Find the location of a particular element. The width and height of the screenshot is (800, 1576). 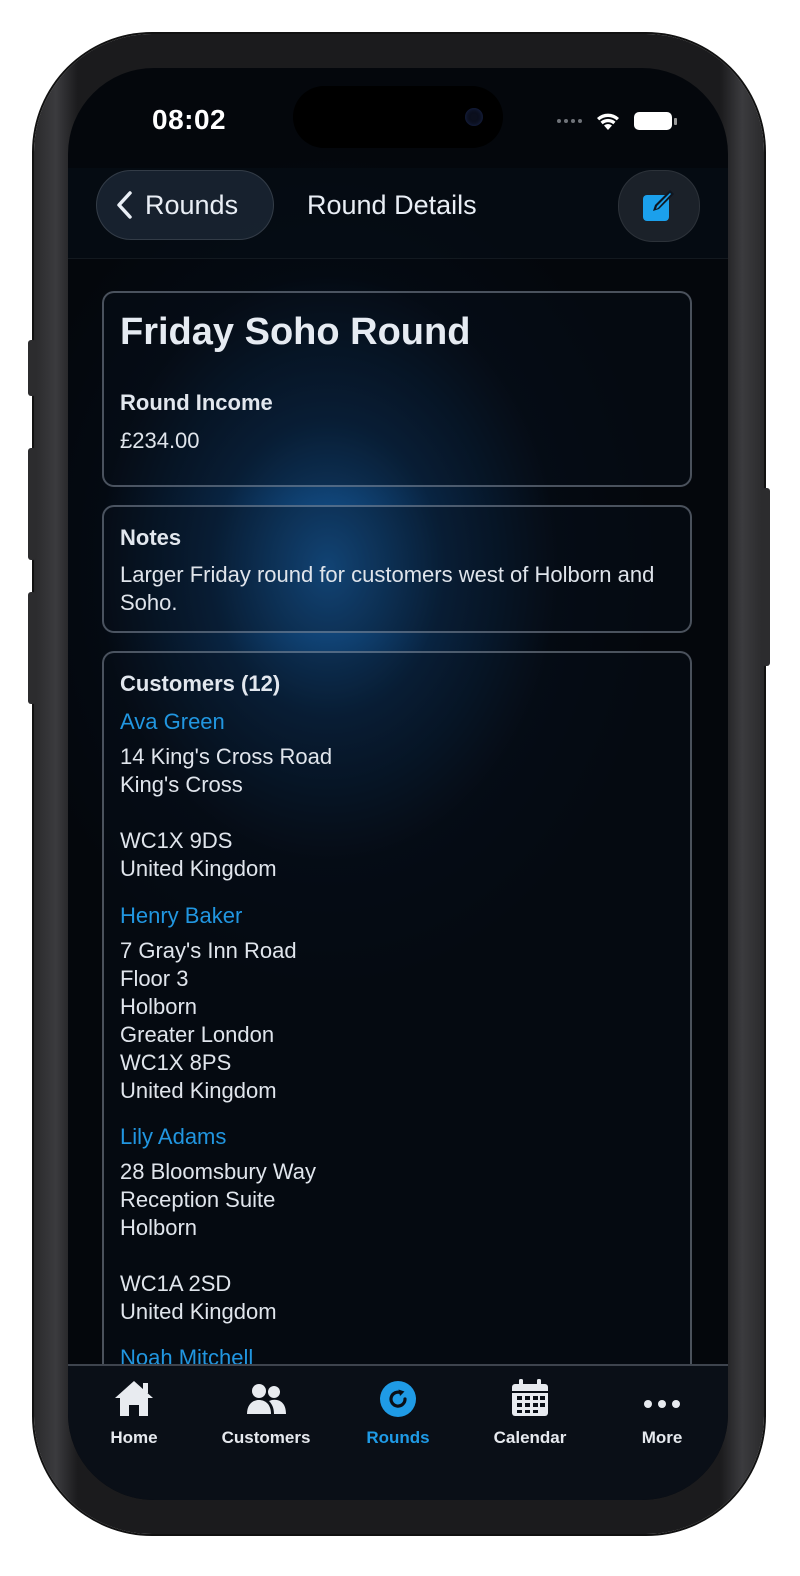

navigation-bar: Rounds Round Details is located at coordinates (398, 213).